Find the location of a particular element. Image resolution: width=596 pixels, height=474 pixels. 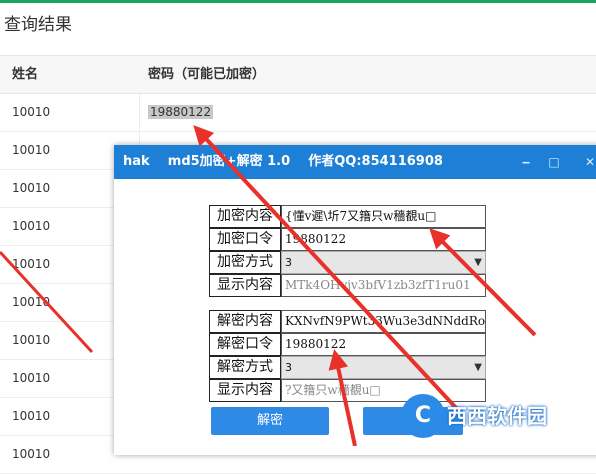

watermark-logo-icon: C is located at coordinates (423, 416).